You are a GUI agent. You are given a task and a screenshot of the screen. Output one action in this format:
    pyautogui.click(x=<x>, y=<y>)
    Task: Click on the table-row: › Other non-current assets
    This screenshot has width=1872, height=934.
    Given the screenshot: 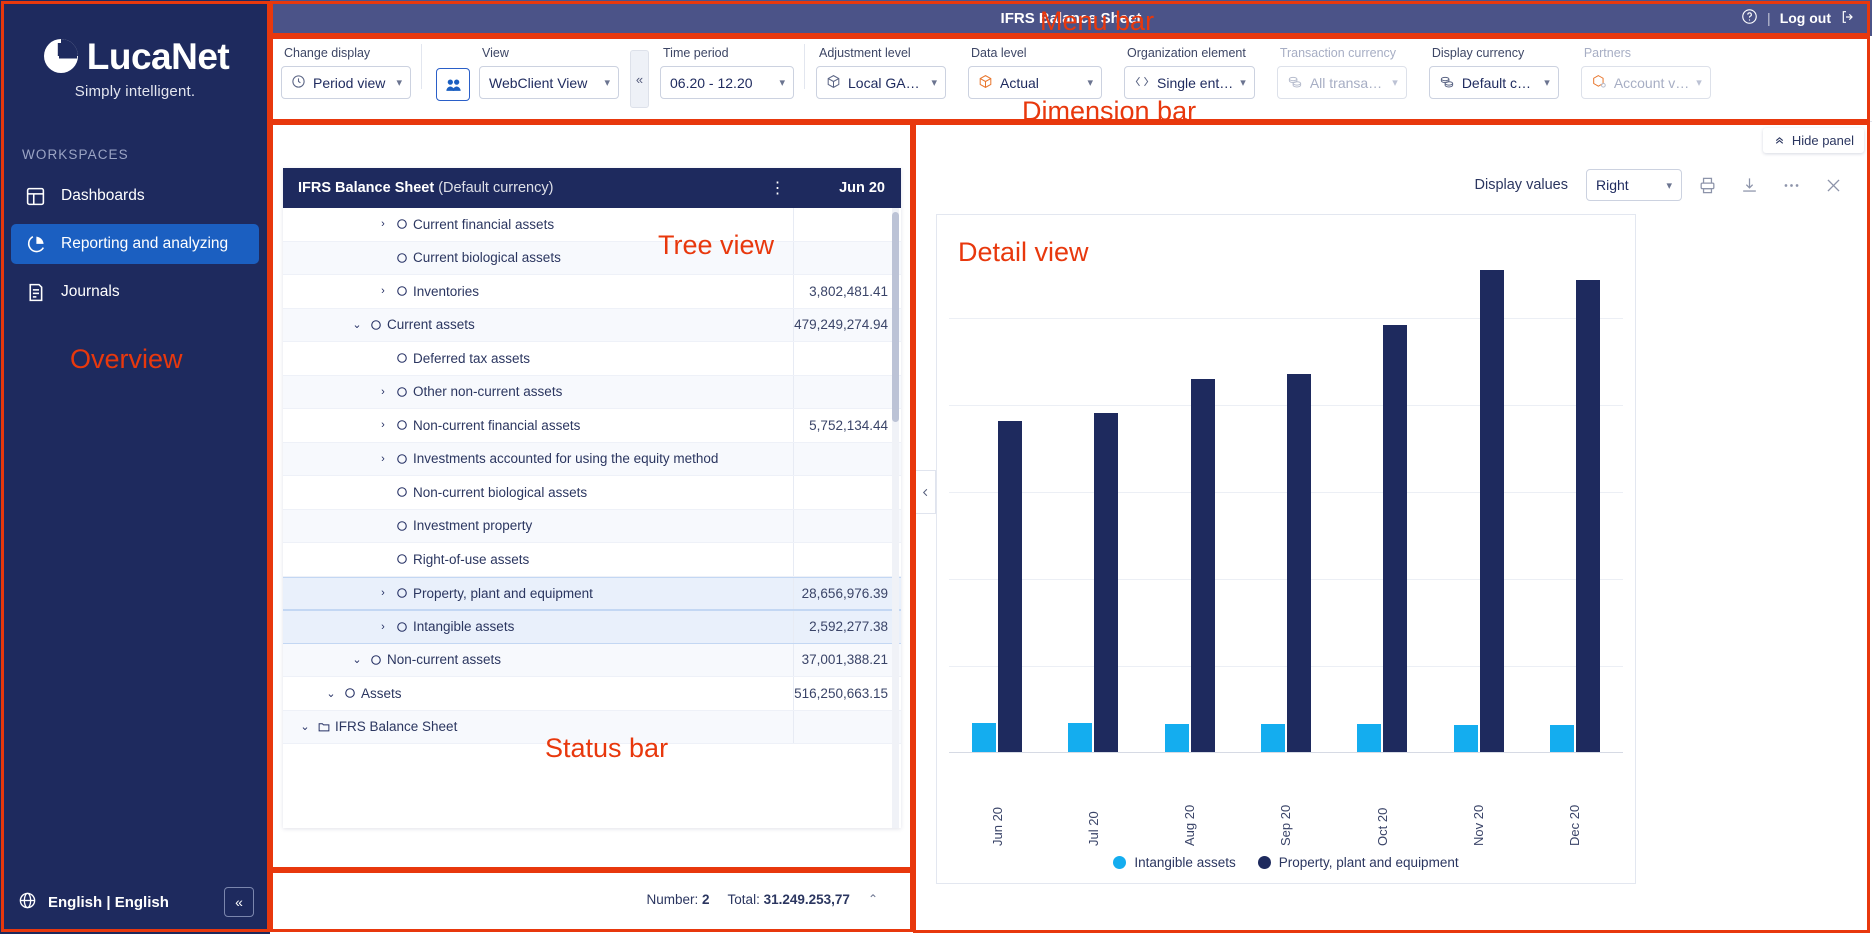 What is the action you would take?
    pyautogui.click(x=592, y=392)
    